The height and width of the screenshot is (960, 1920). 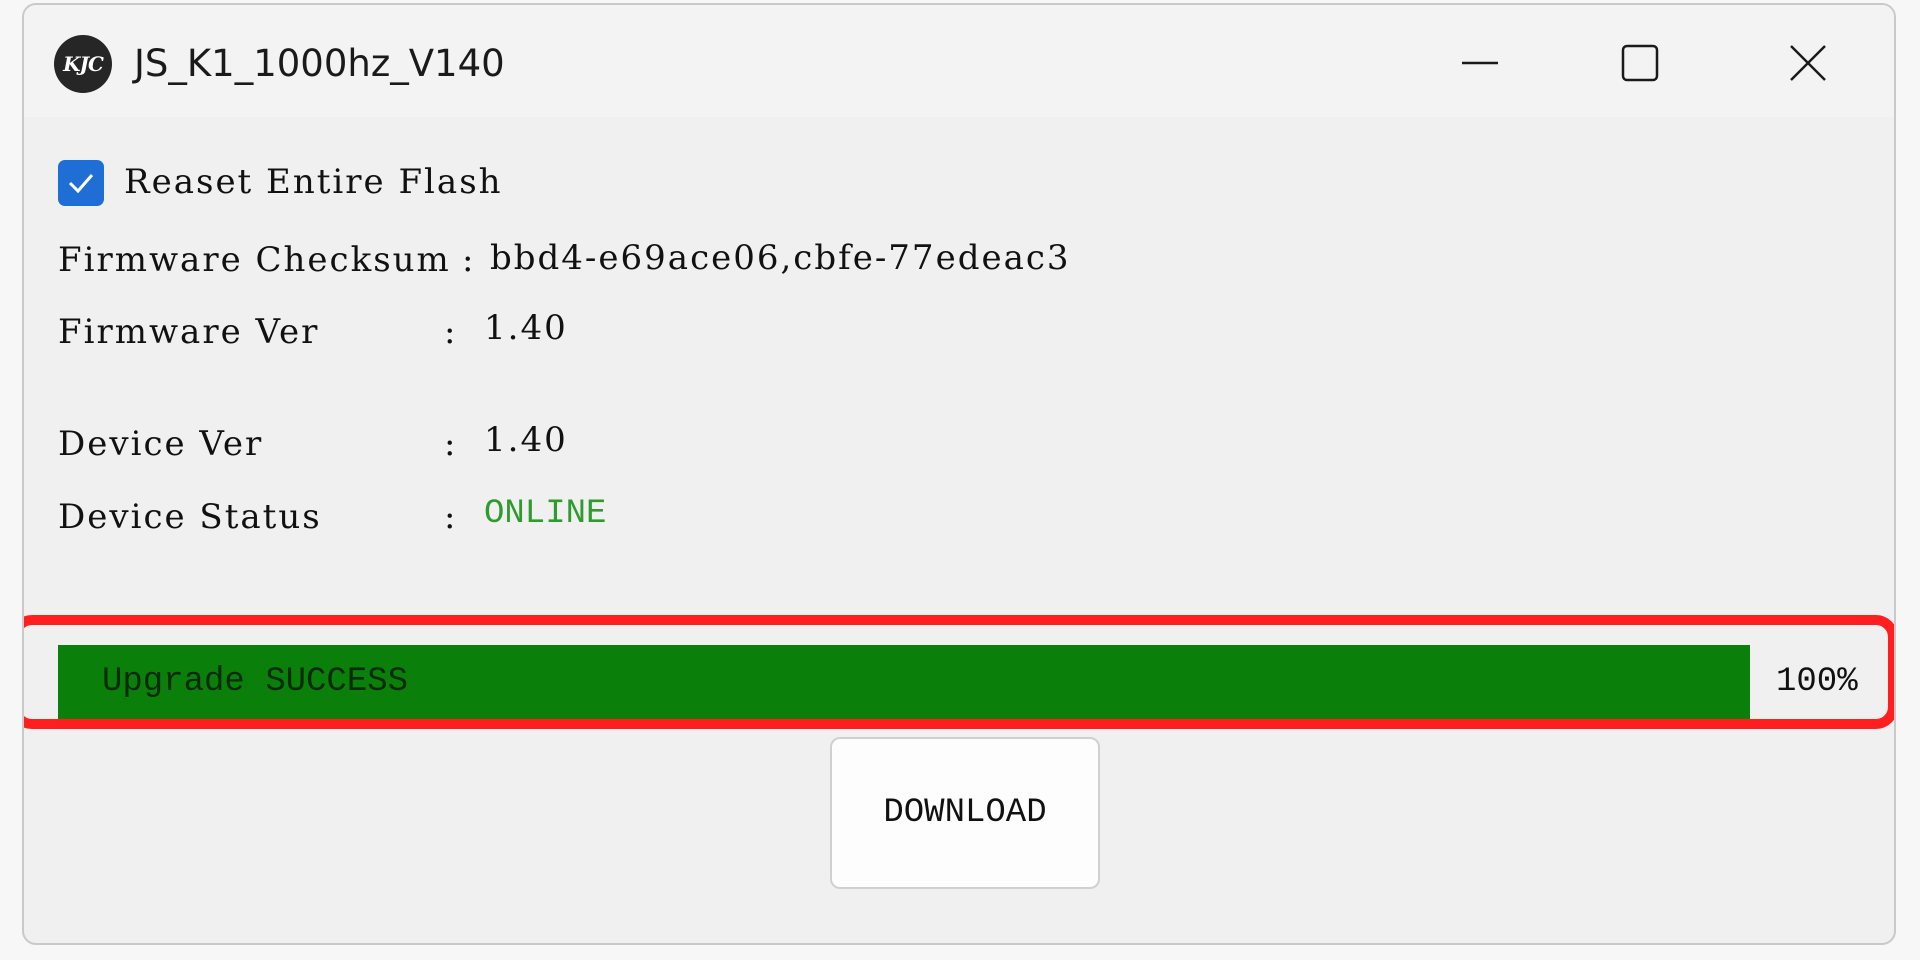 I want to click on firmware-ver-value: 1.40, so click(x=526, y=328).